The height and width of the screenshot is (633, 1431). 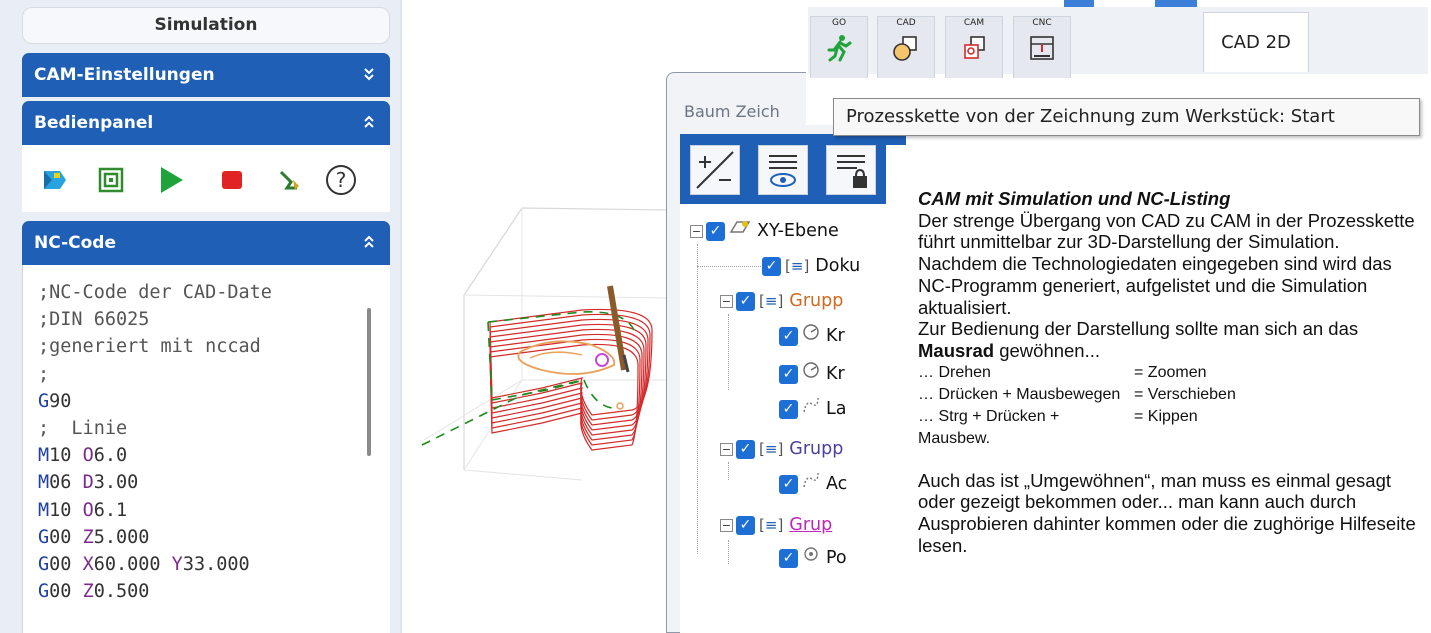 What do you see at coordinates (369, 382) in the screenshot?
I see `nc-code-scrollbar` at bounding box center [369, 382].